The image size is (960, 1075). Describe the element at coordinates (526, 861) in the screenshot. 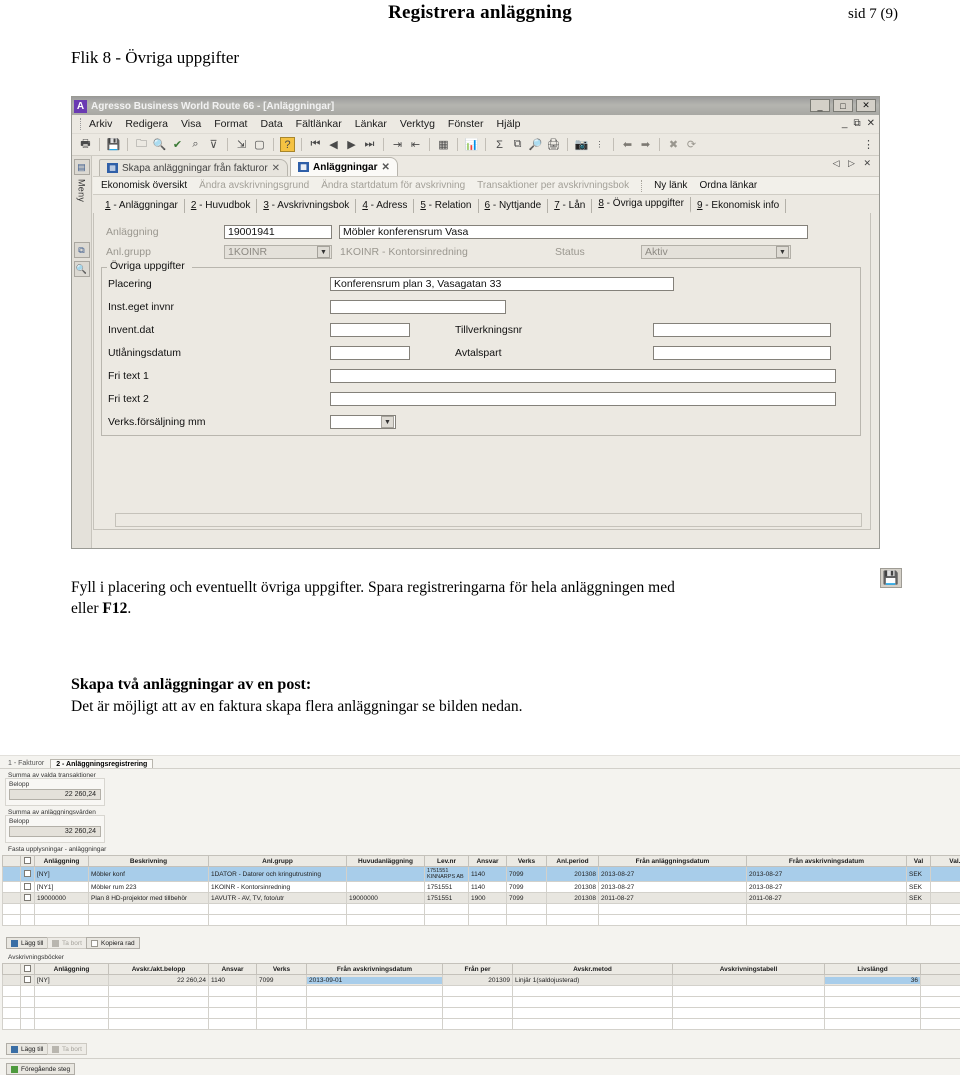

I see `grid1-col-verks: Verks` at that location.